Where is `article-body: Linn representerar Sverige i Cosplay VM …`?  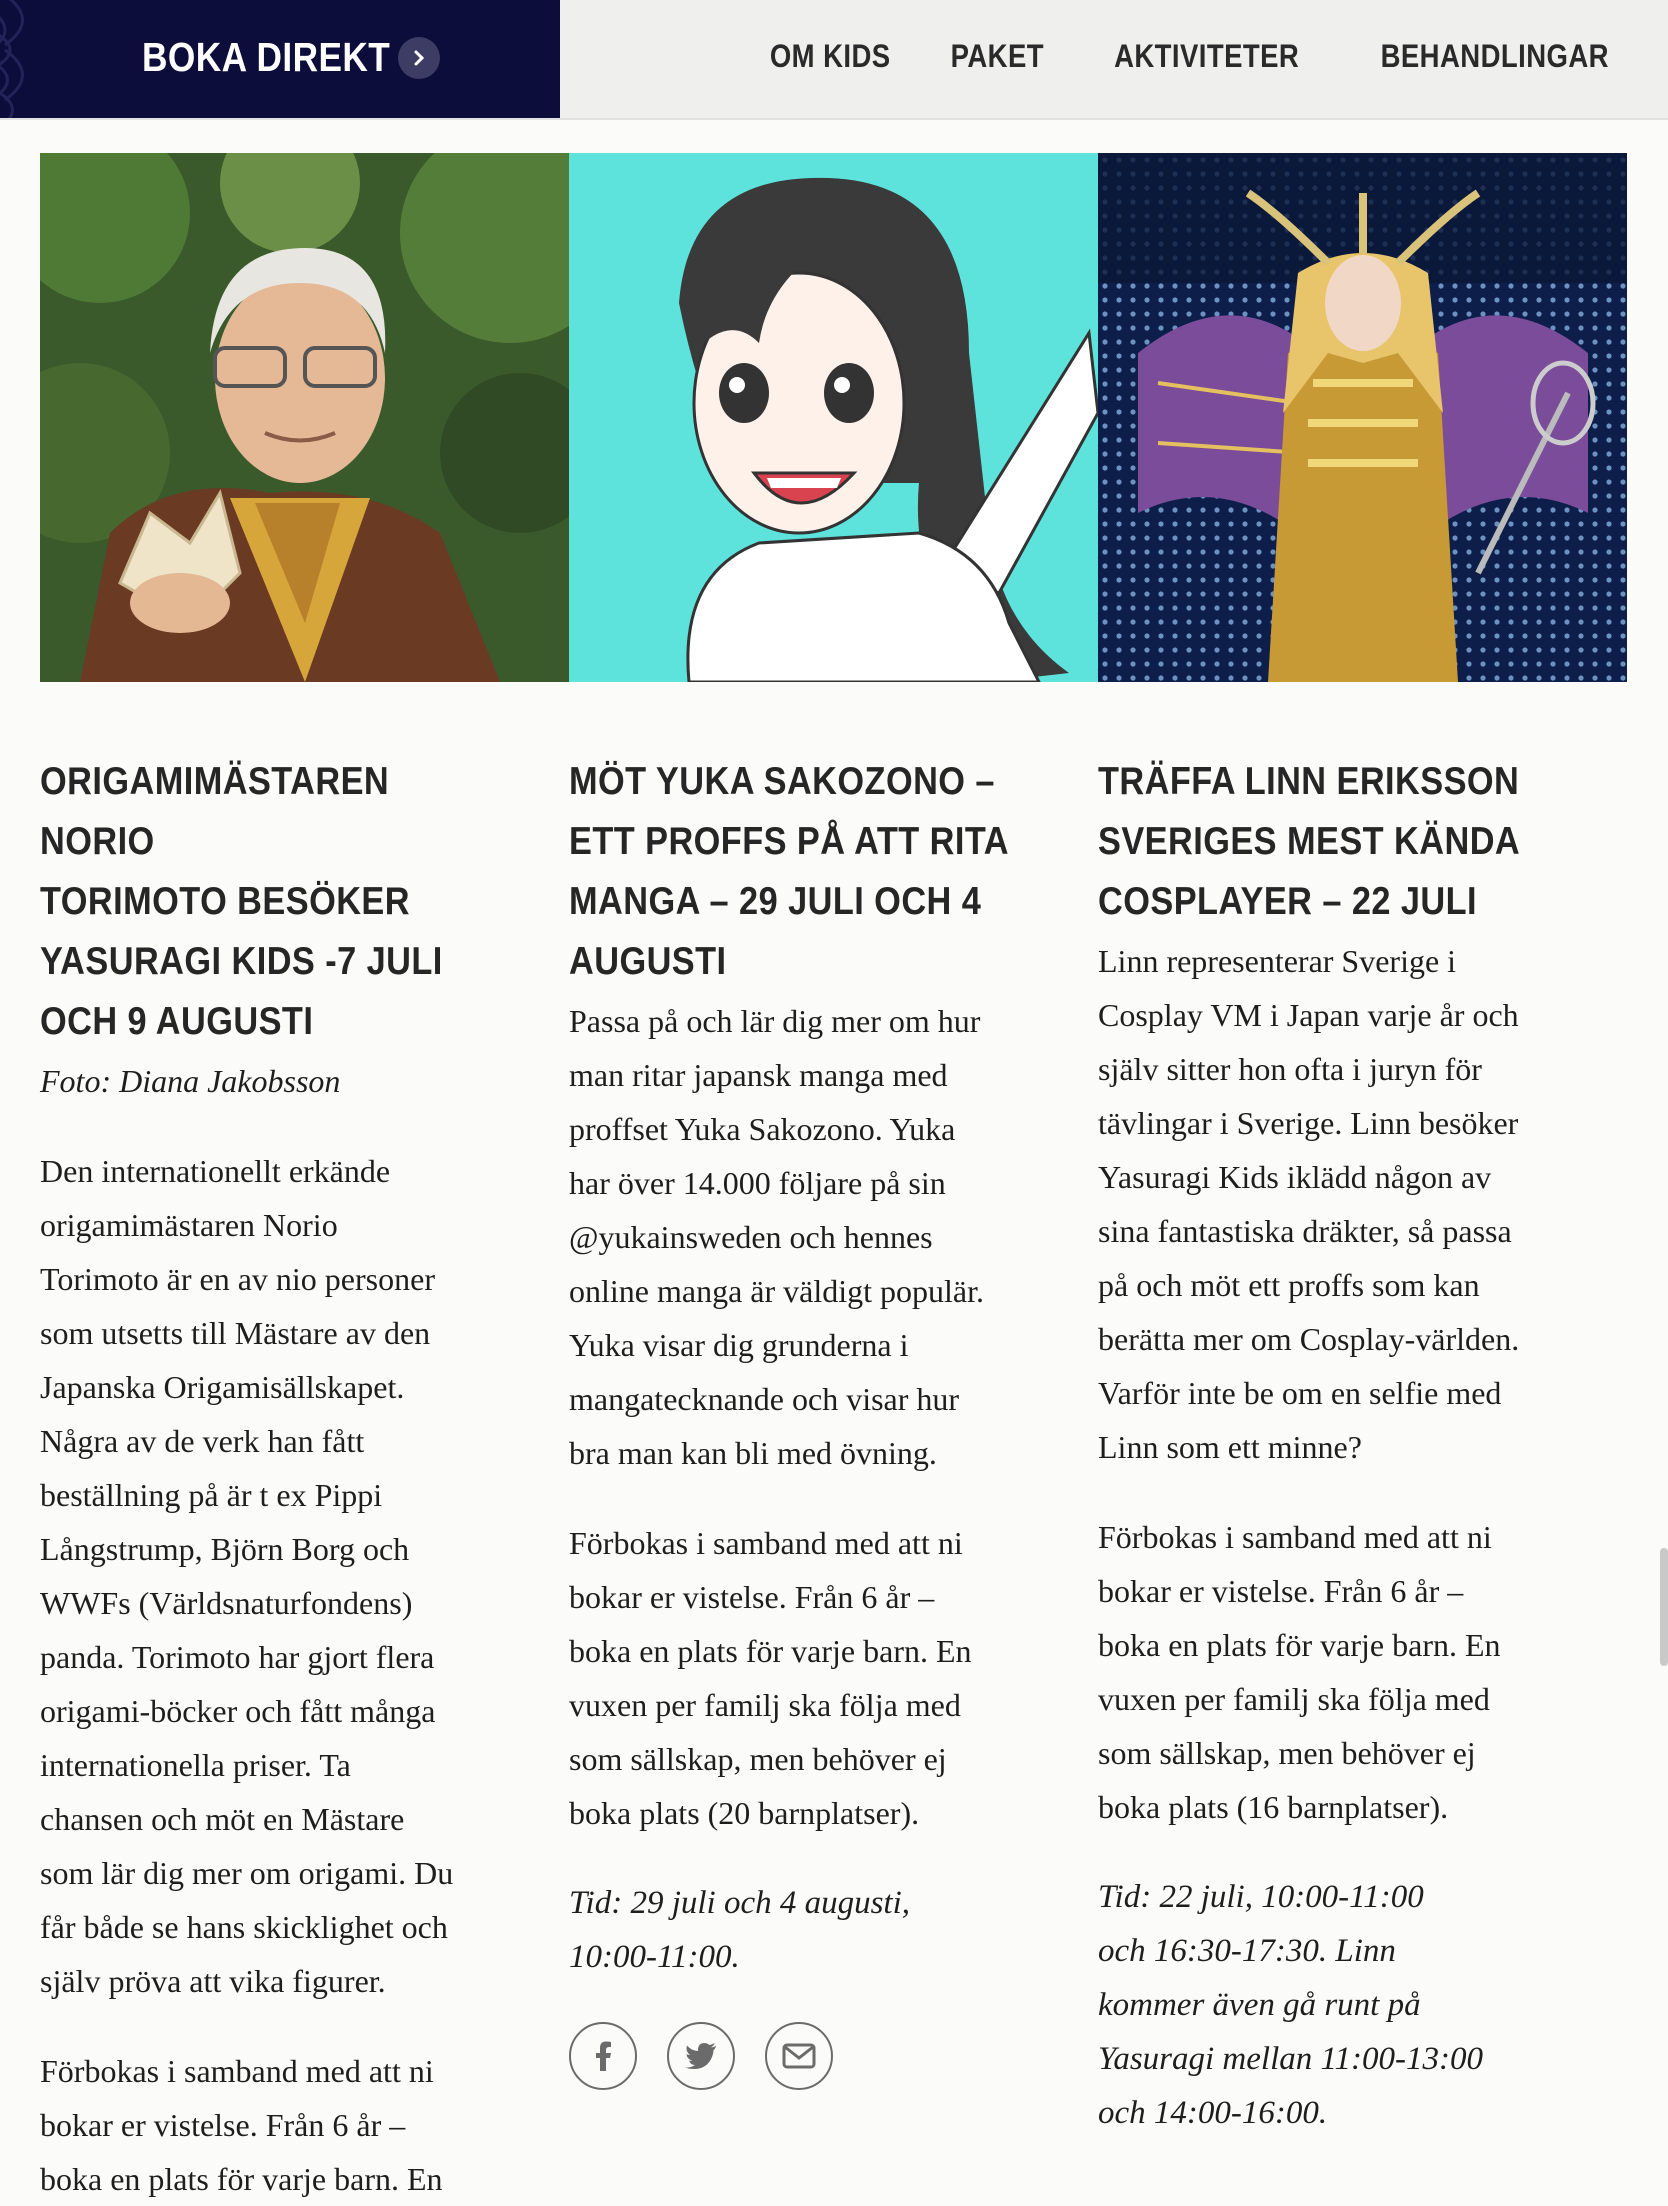
article-body: Linn representerar Sverige i Cosplay VM … is located at coordinates (1309, 1204).